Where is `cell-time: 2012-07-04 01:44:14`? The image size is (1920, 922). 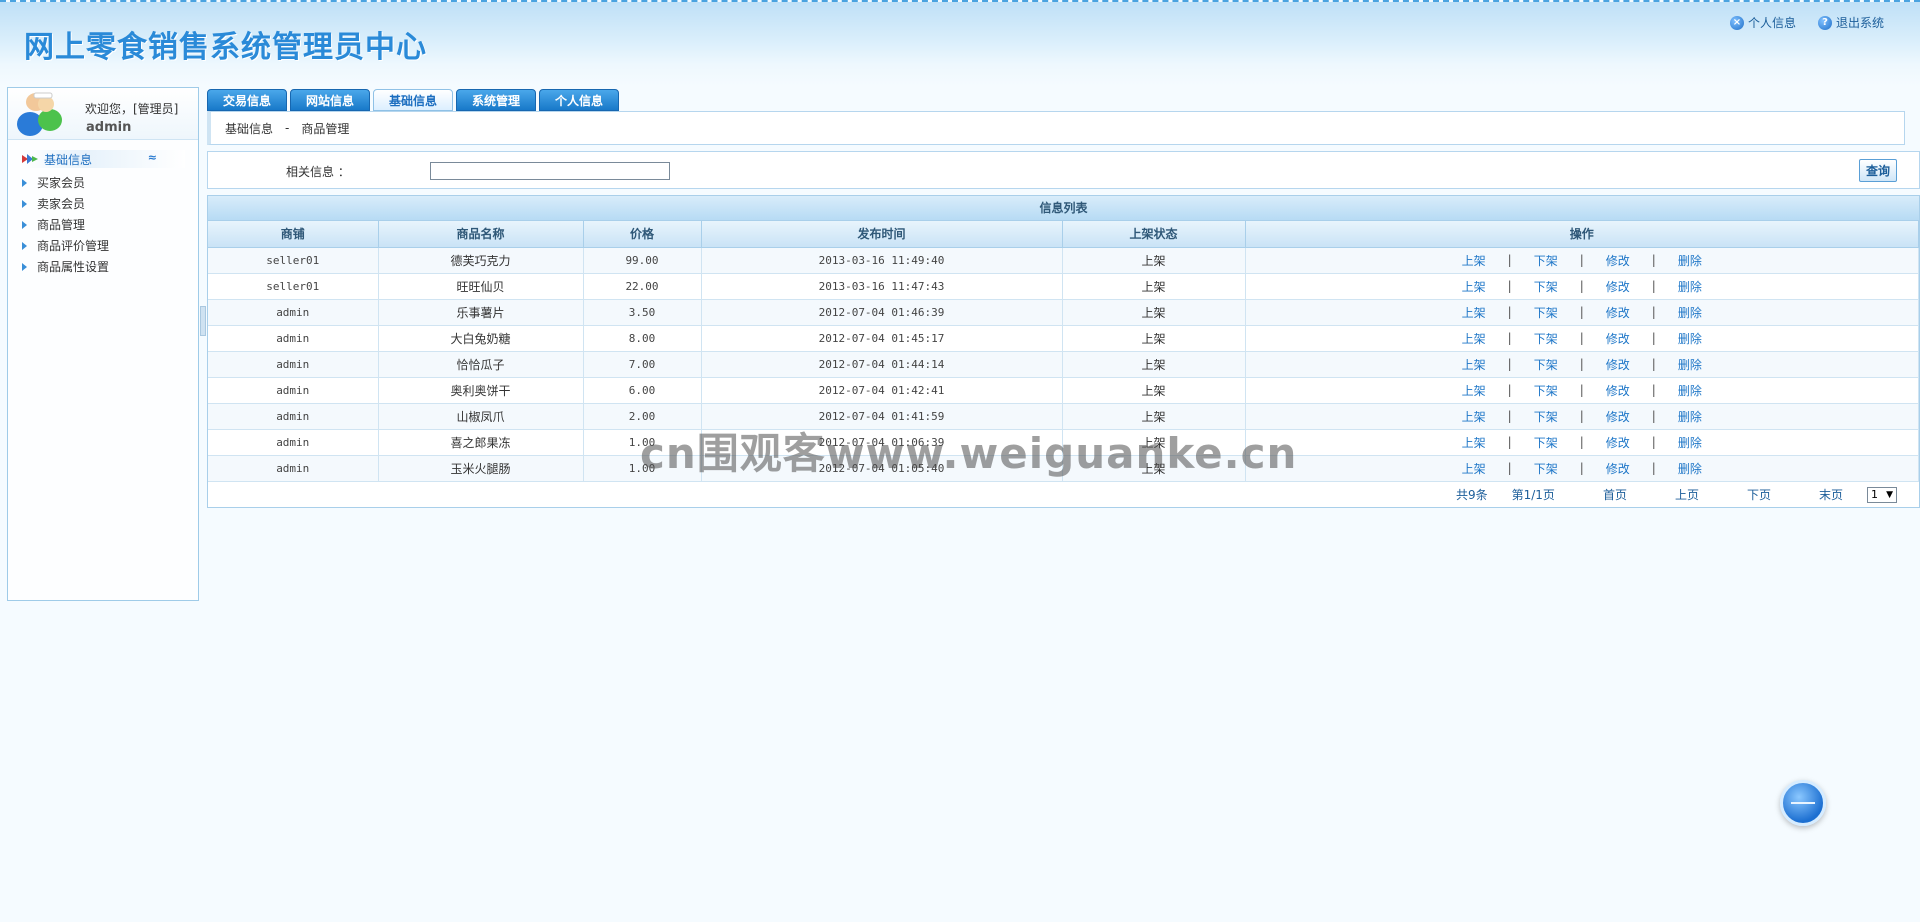
cell-time: 2012-07-04 01:44:14 is located at coordinates (882, 364).